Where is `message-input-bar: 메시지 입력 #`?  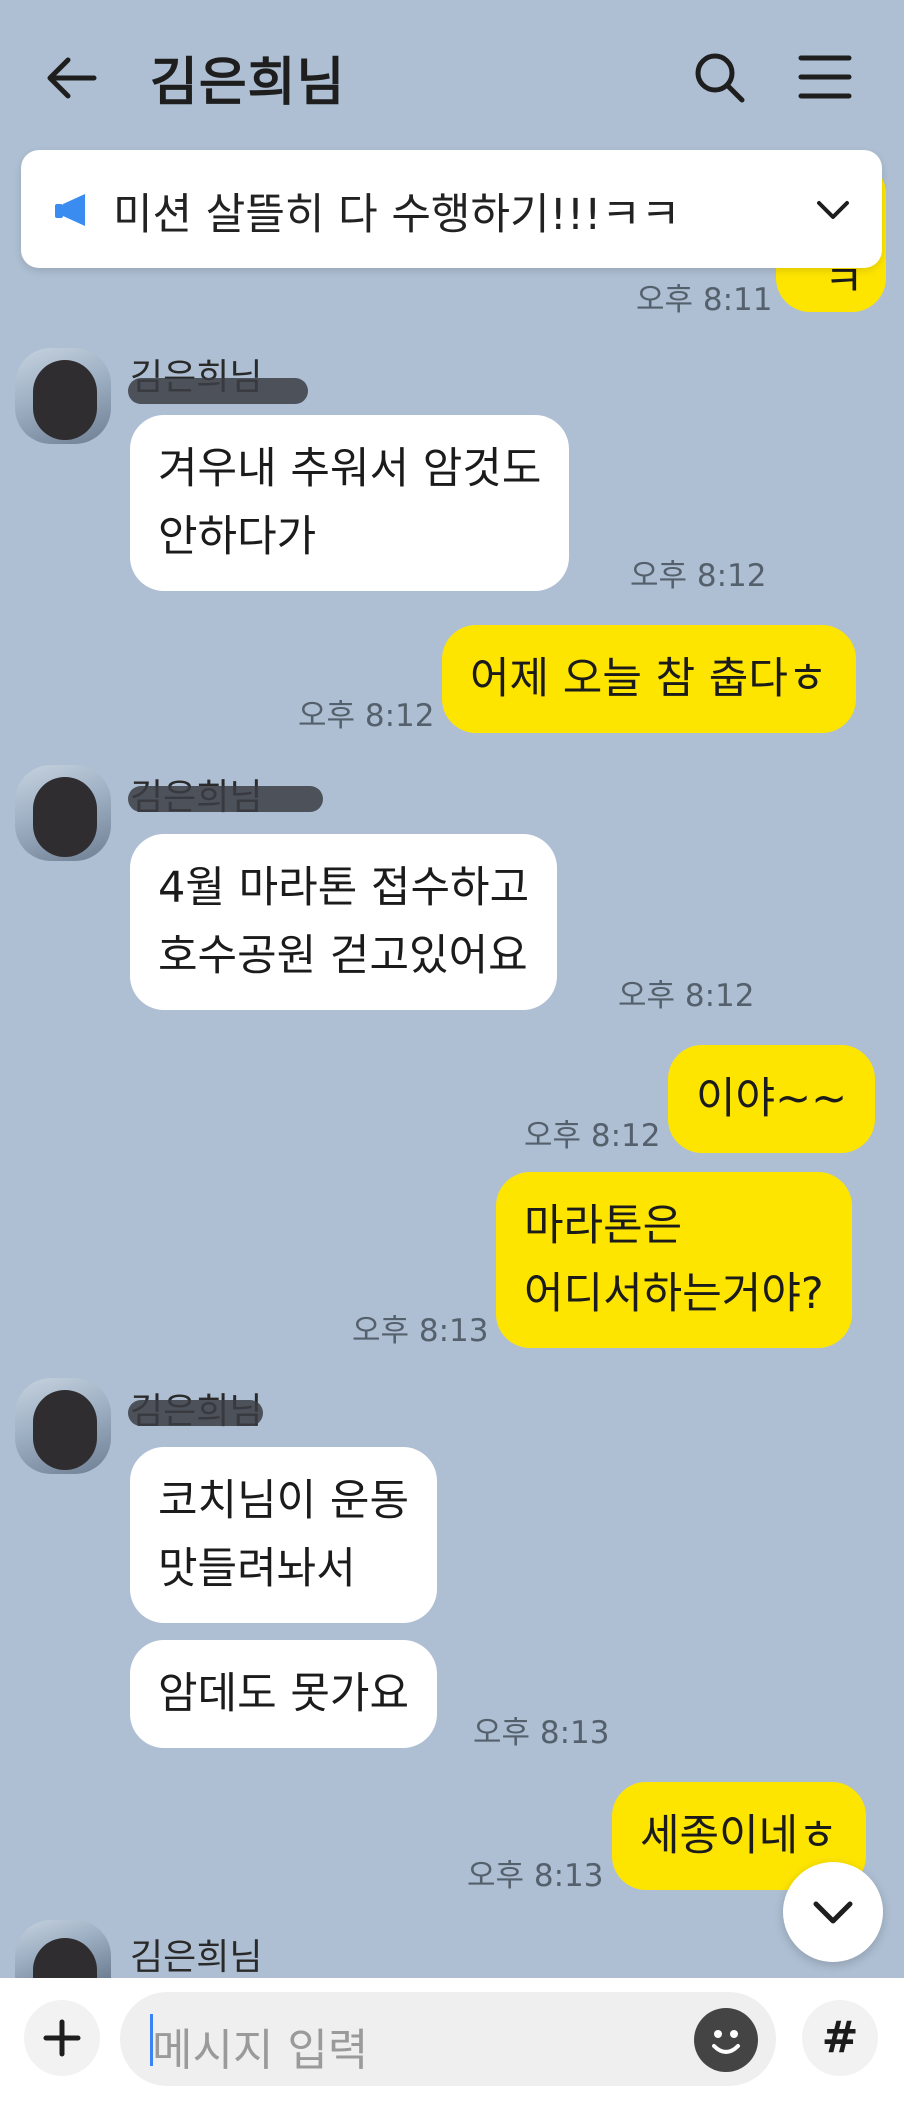
message-input-bar: 메시지 입력 # is located at coordinates (452, 2041).